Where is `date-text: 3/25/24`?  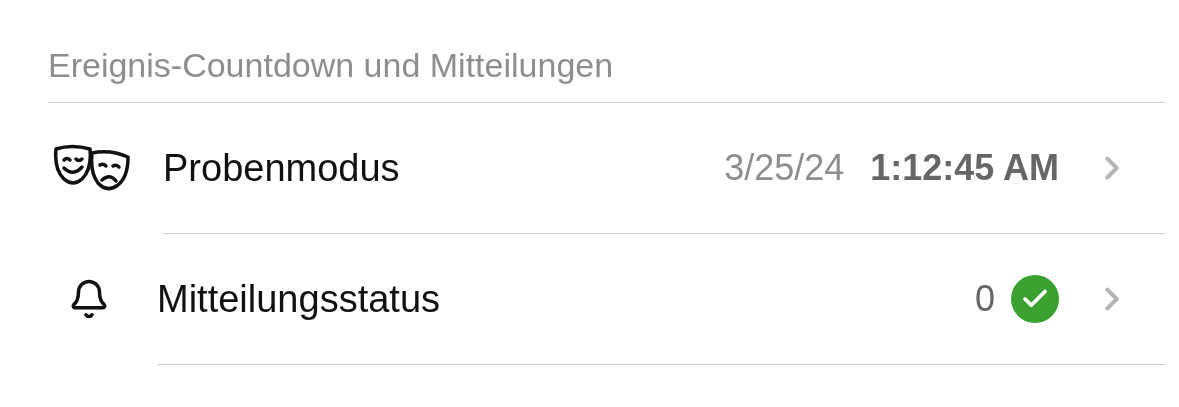
date-text: 3/25/24 is located at coordinates (784, 168).